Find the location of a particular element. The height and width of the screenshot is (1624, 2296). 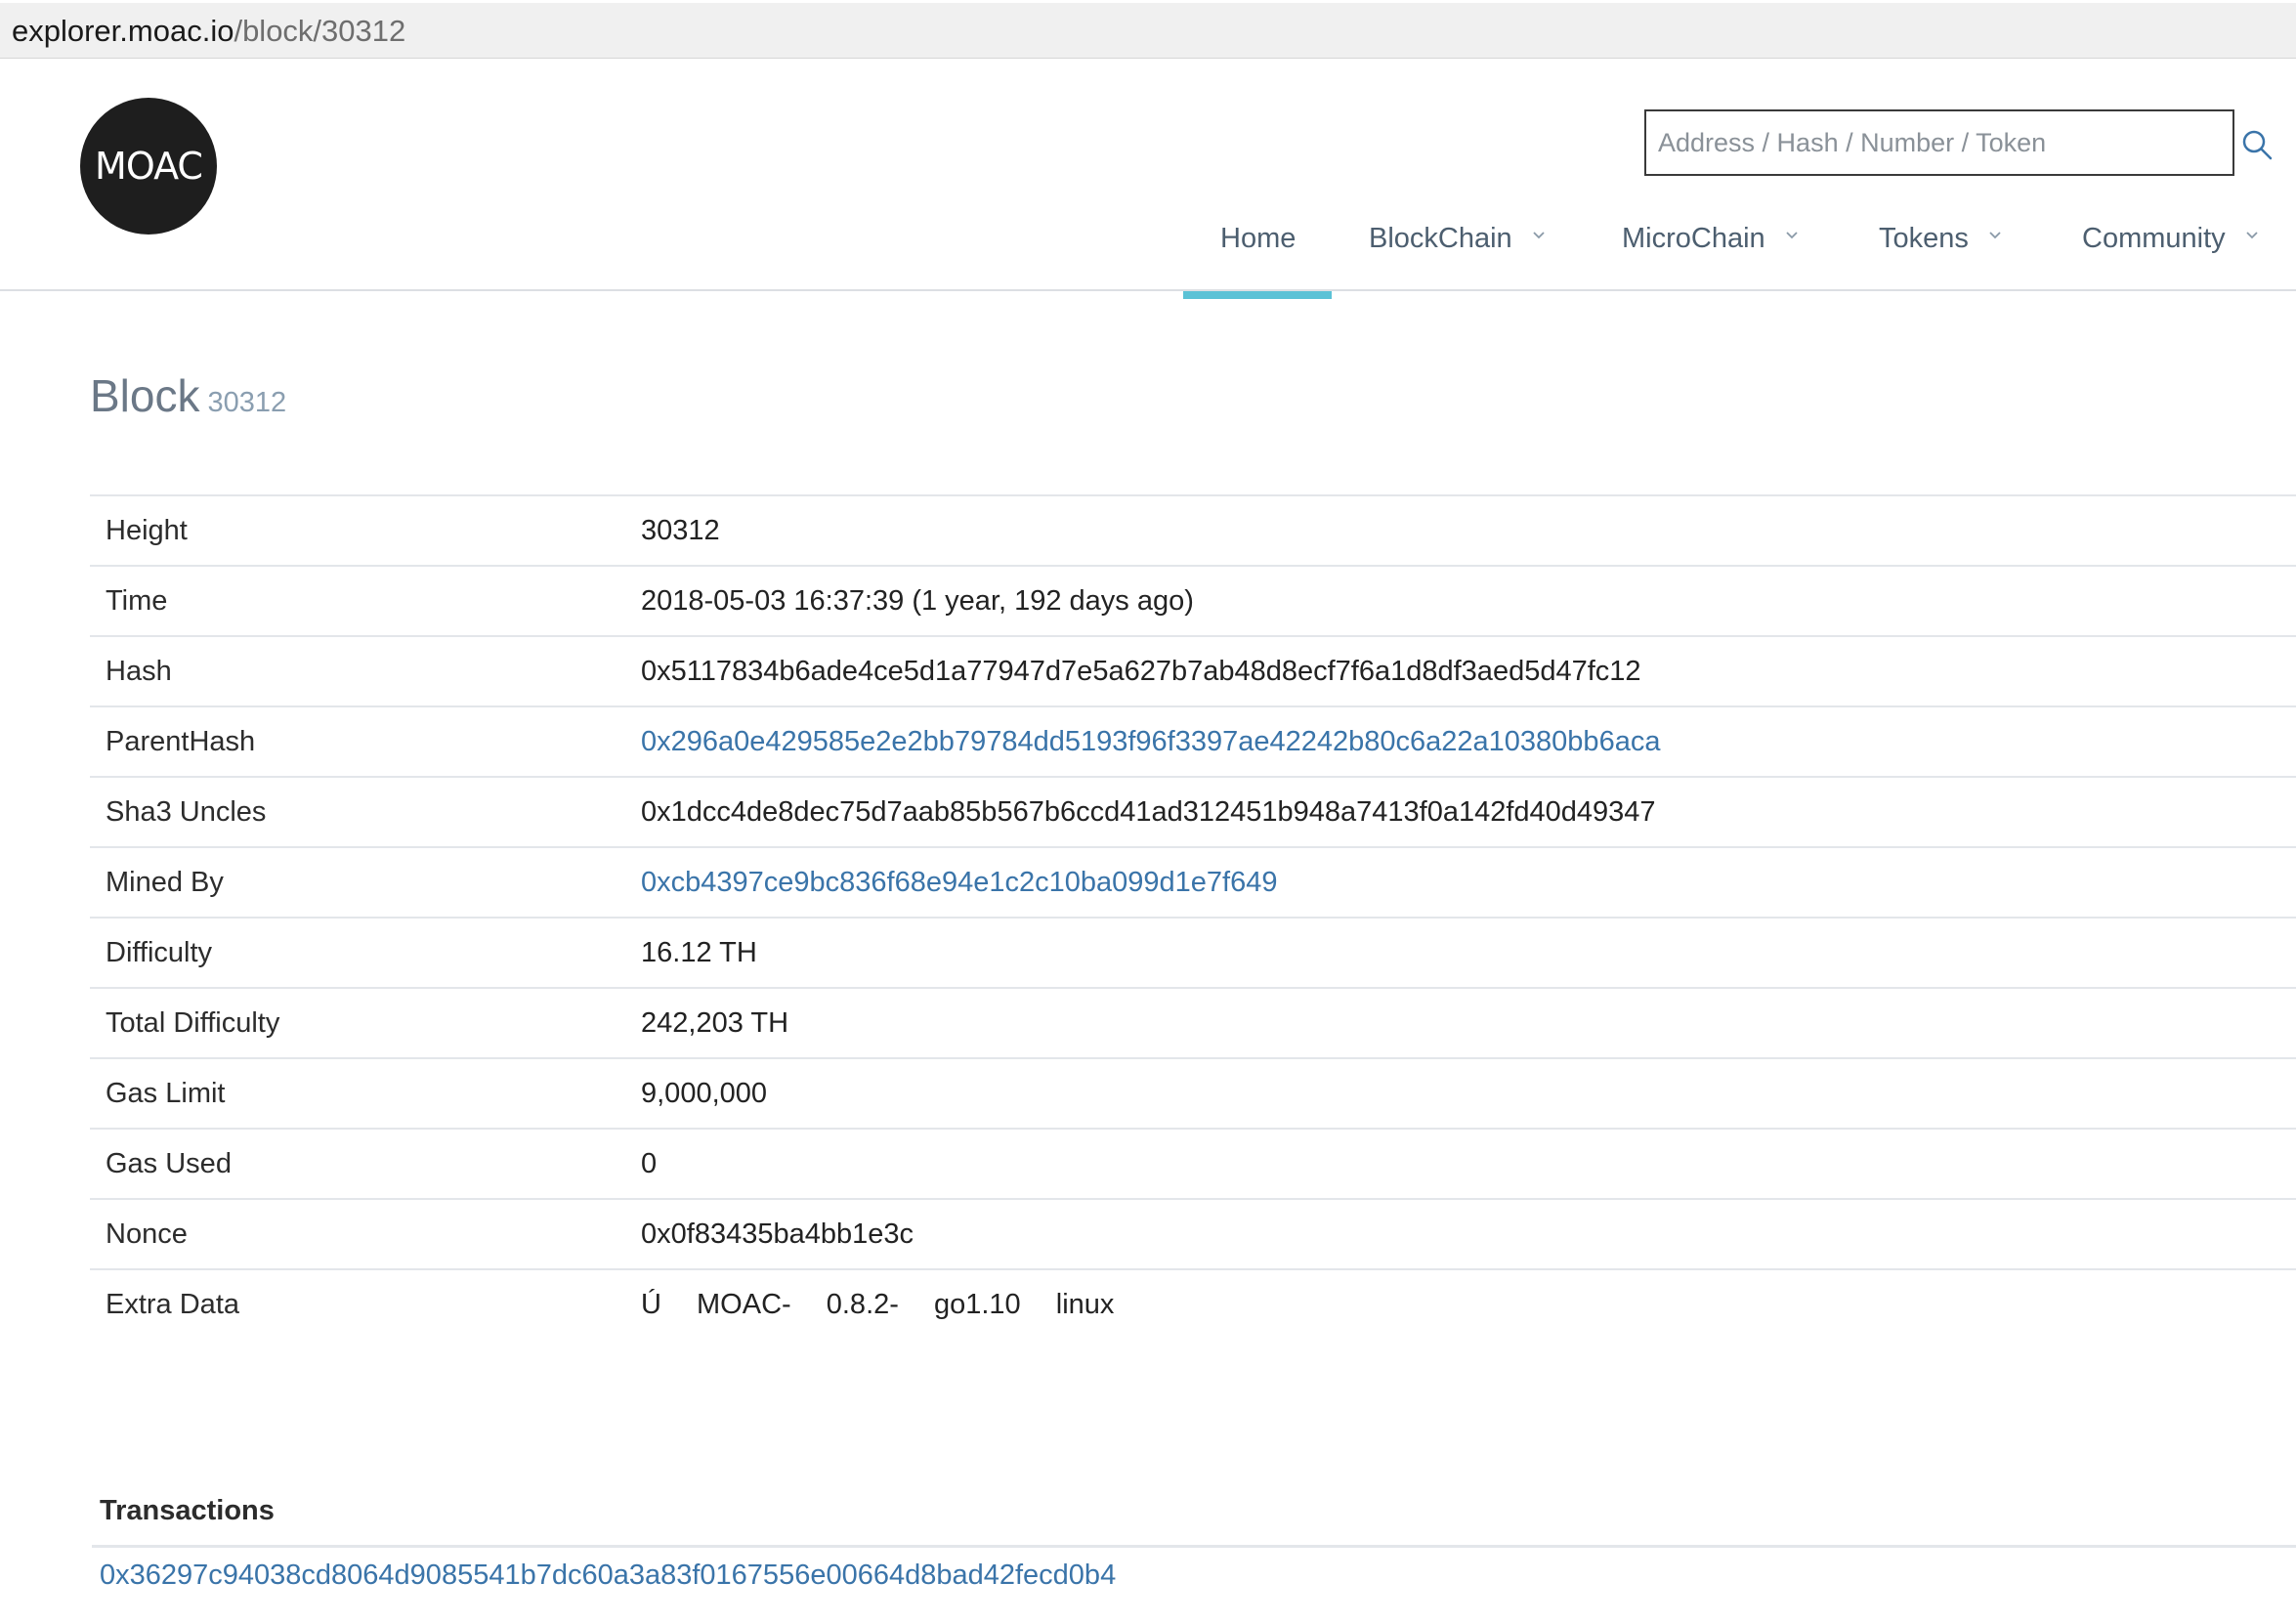

page-title-text: Block is located at coordinates (145, 396).